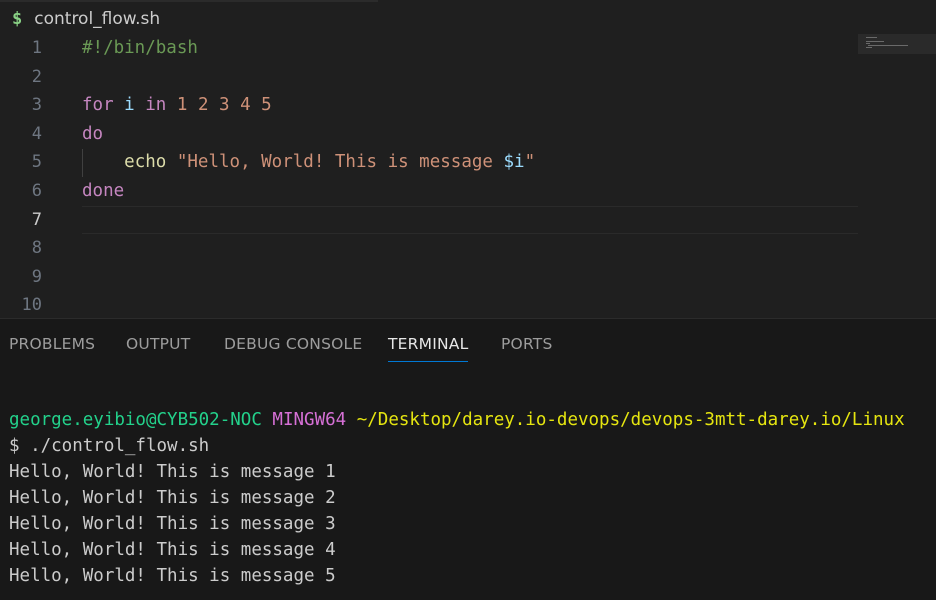 The height and width of the screenshot is (600, 936). I want to click on terminal-output-line: Hello, World! This is message 1, so click(172, 472).